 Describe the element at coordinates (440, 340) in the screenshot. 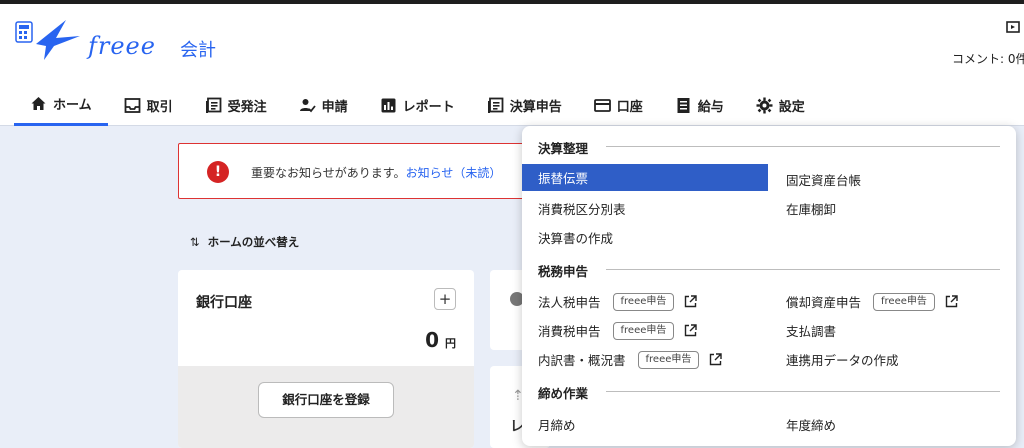

I see `bank-balance: 0円` at that location.